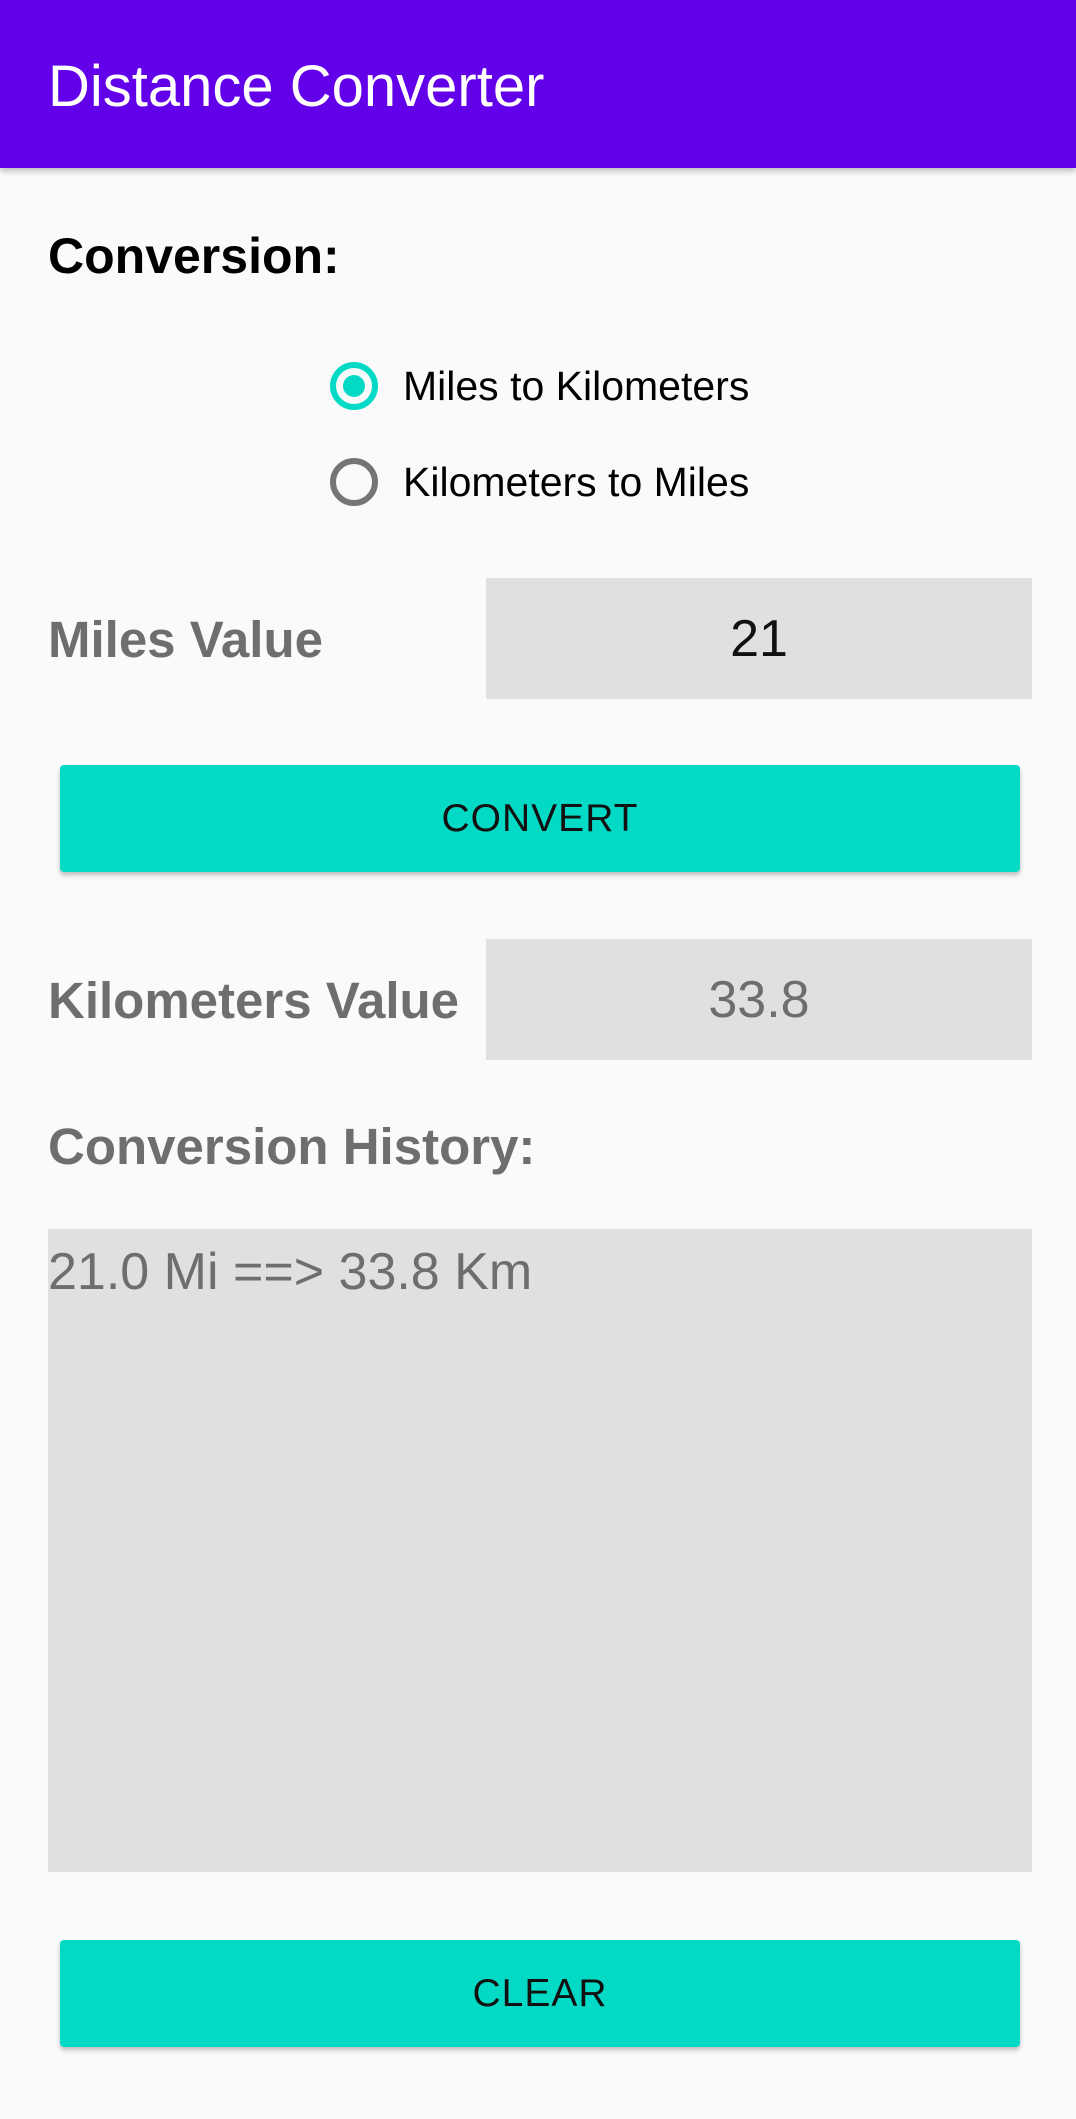  What do you see at coordinates (759, 999) in the screenshot?
I see `kilometers-value-output: 33.8` at bounding box center [759, 999].